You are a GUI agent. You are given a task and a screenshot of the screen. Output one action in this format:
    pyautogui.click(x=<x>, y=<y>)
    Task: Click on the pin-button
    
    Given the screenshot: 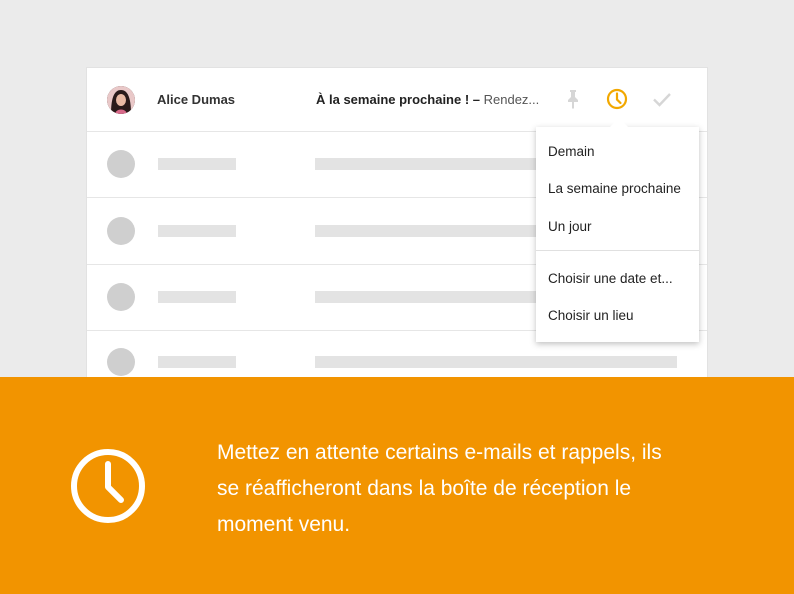 What is the action you would take?
    pyautogui.click(x=573, y=99)
    